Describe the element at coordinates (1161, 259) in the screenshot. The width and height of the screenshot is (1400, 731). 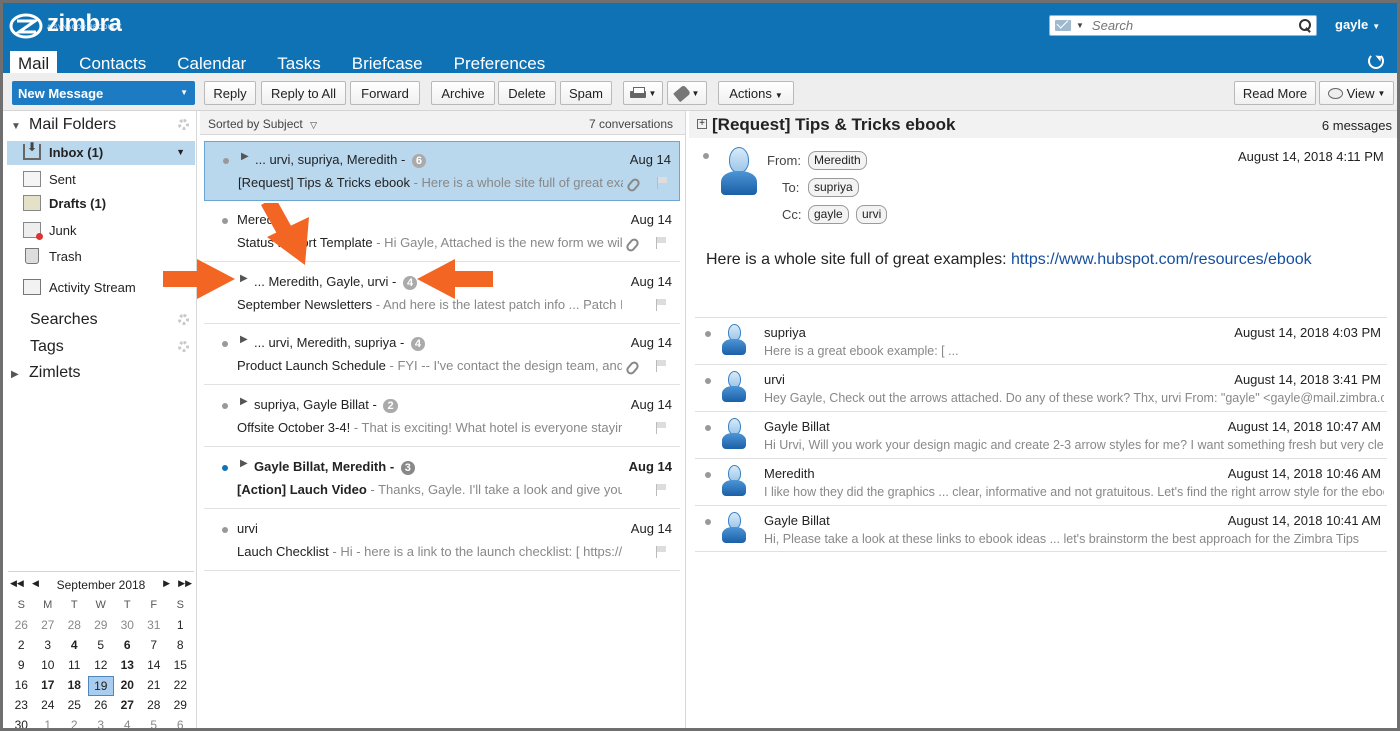
I see `ebook-link: https://www.hubspot.com/resources/ebook` at that location.